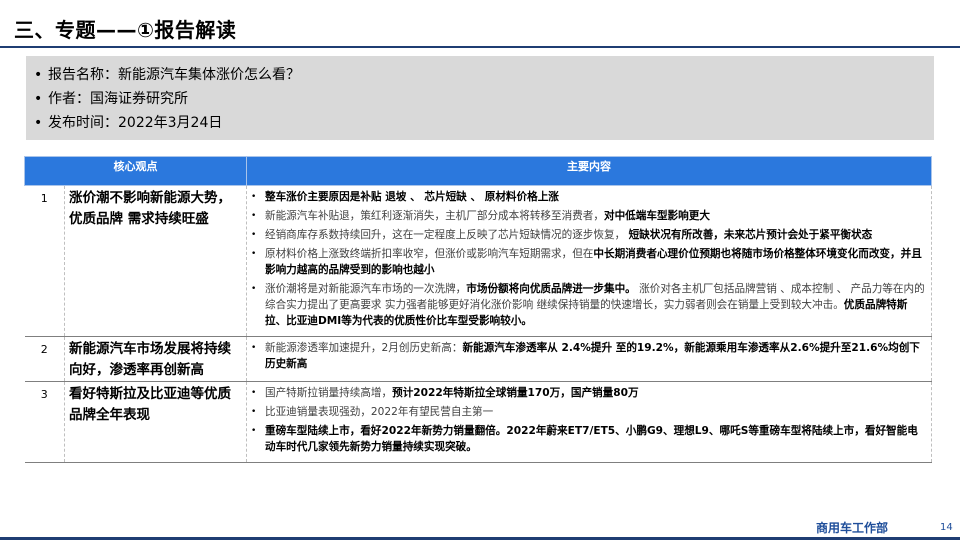 Image resolution: width=960 pixels, height=540 pixels. Describe the element at coordinates (412, 197) in the screenshot. I see `bullet-emphasis: 整车涨价主要原因是补贴 退坡 、 芯片短缺 、 原材料价格上涨` at that location.